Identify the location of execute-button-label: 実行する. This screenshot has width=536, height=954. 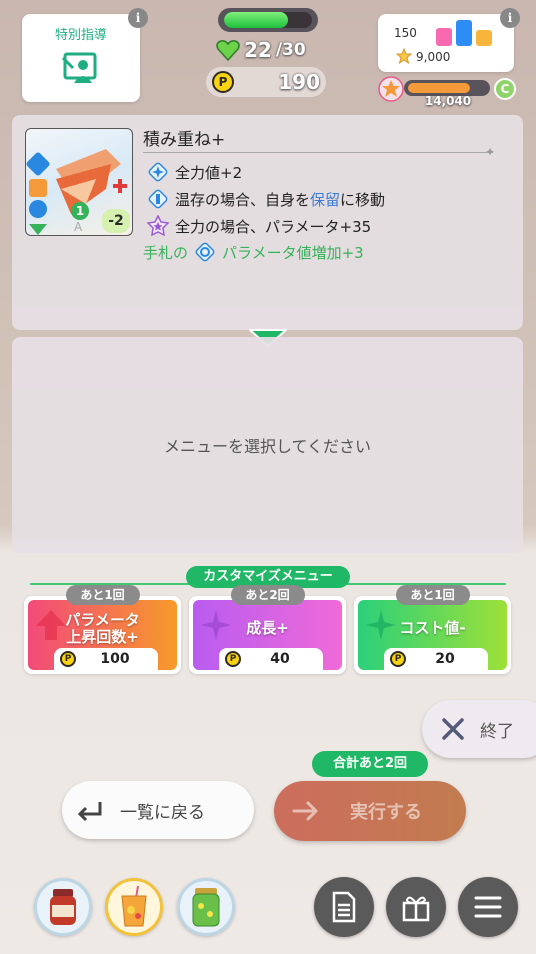
(386, 812).